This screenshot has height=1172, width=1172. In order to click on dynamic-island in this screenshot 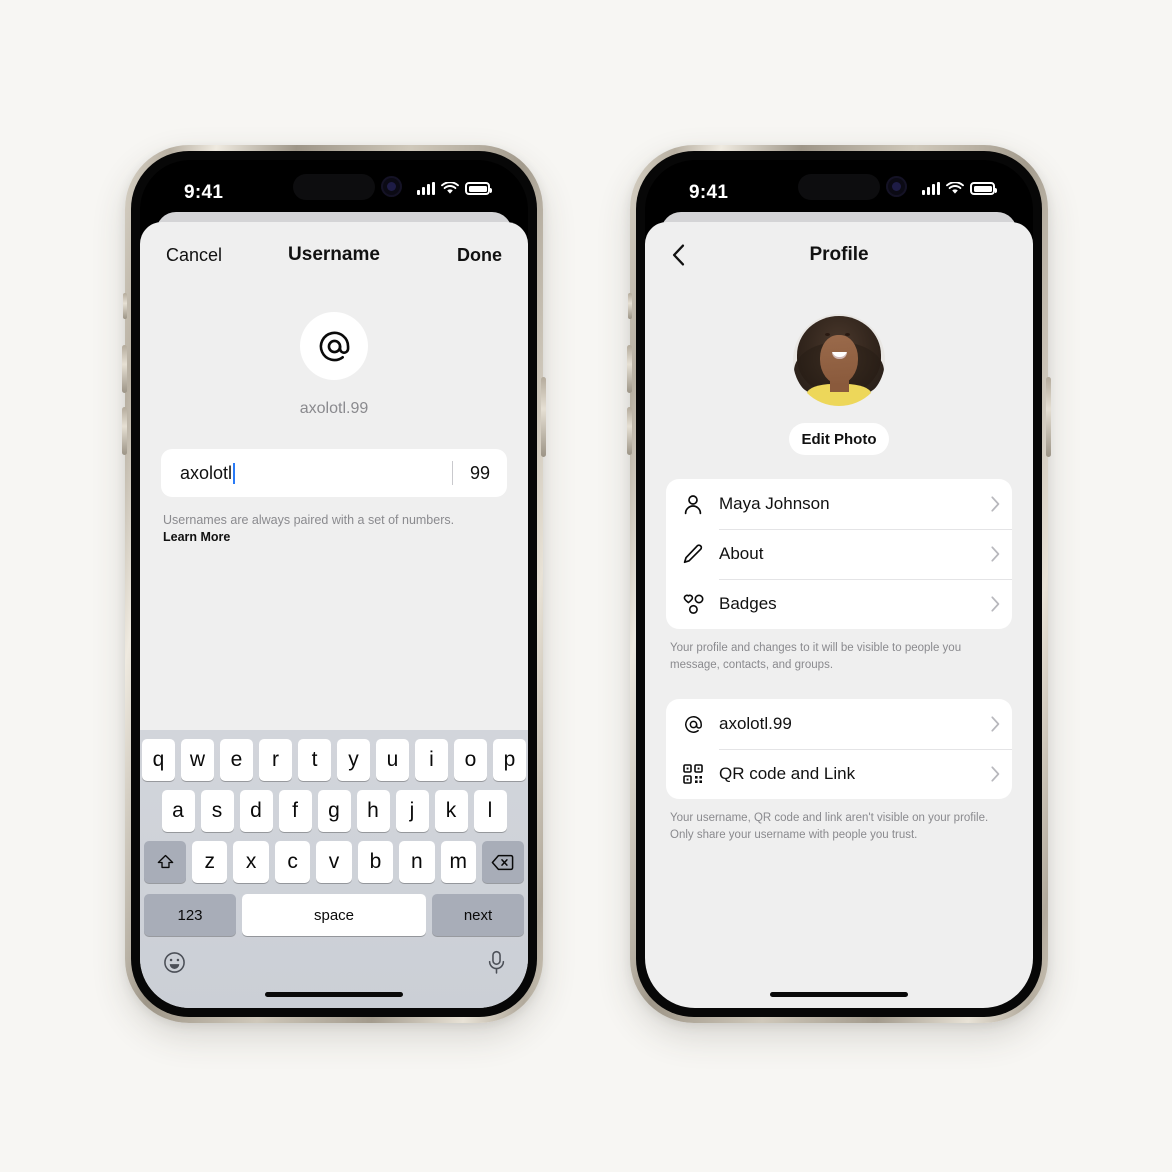, I will do `click(839, 187)`.